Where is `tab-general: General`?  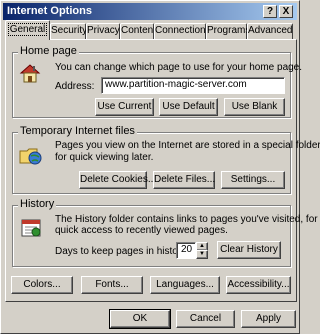
tab-general: General is located at coordinates (27, 30).